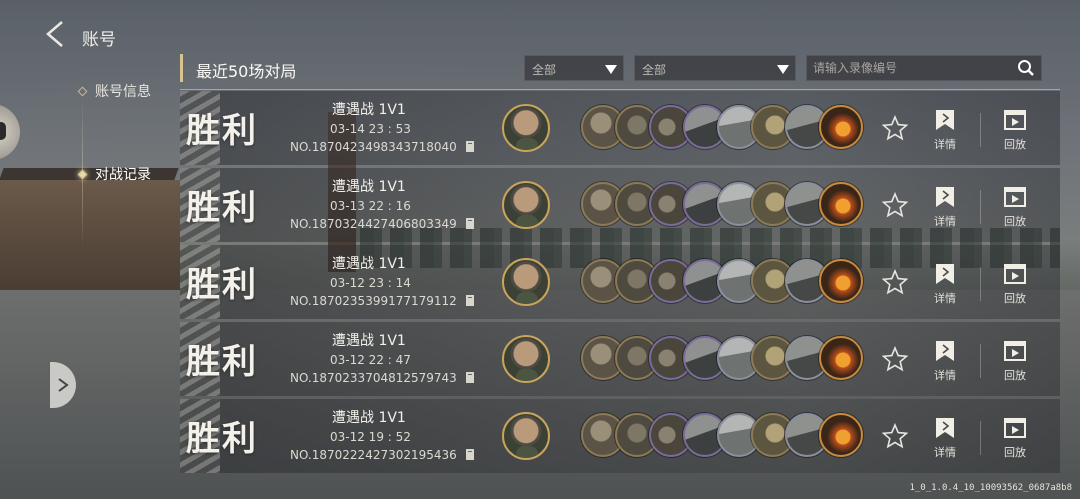  I want to click on chevron-right-icon, so click(63, 385).